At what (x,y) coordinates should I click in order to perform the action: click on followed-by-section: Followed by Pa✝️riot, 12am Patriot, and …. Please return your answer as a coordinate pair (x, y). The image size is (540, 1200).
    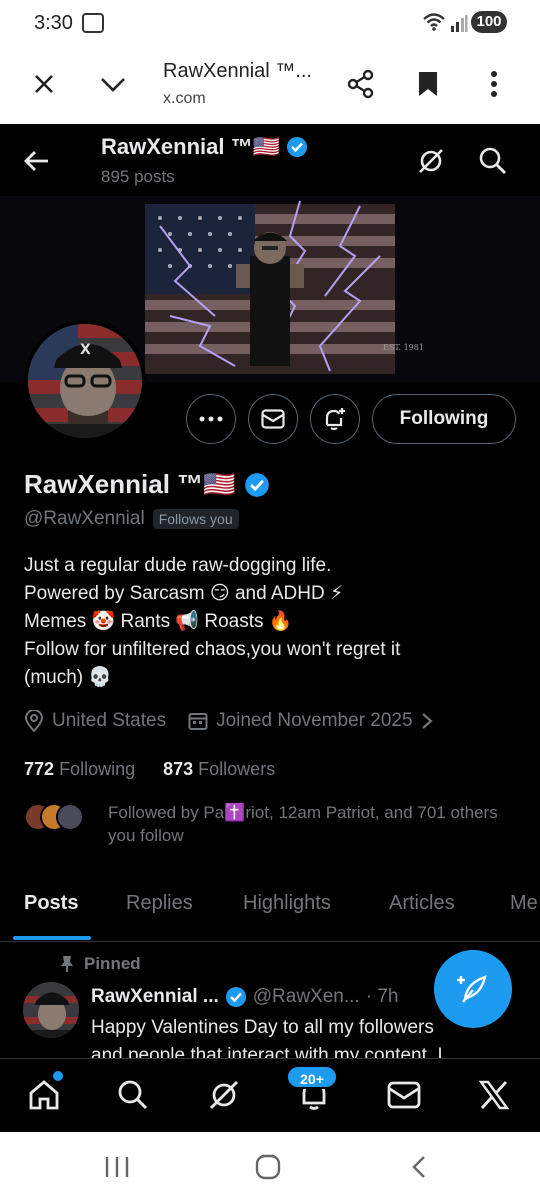
    Looking at the image, I should click on (274, 826).